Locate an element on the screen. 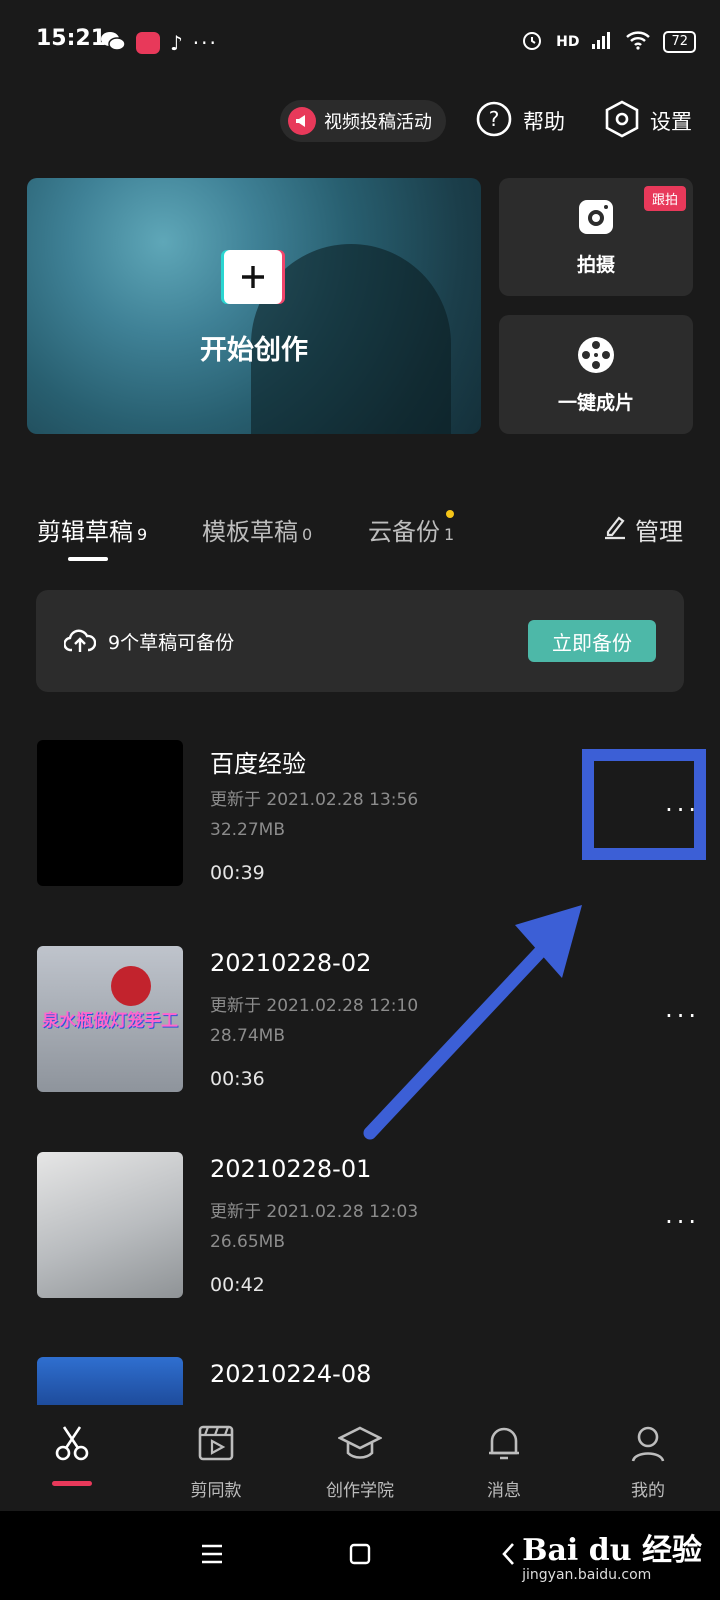  nav-profile: 我的 is located at coordinates (648, 1462).